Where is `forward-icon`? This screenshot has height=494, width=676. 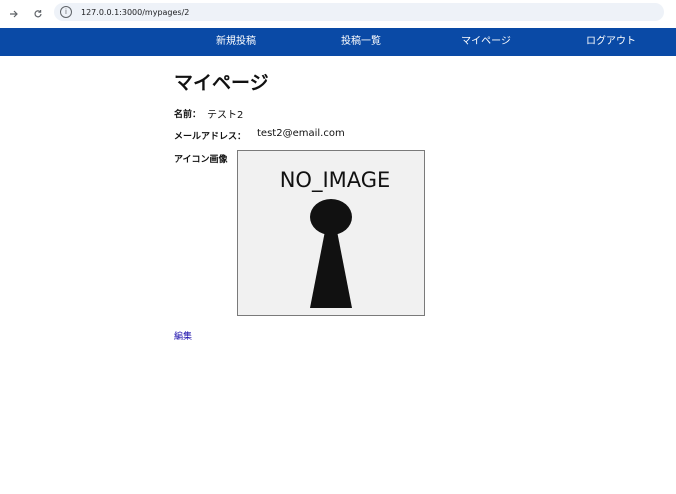 forward-icon is located at coordinates (14, 14).